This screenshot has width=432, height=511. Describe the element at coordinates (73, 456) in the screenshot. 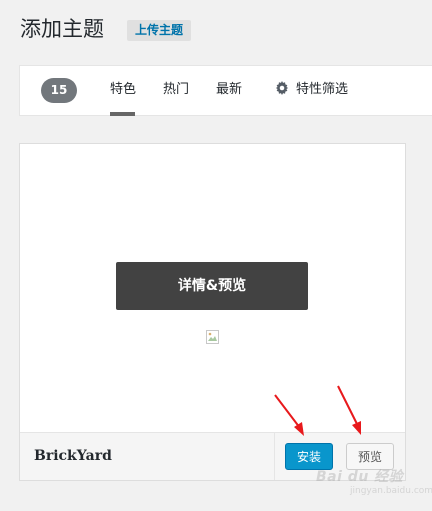

I see `theme-name: BrickYard` at that location.